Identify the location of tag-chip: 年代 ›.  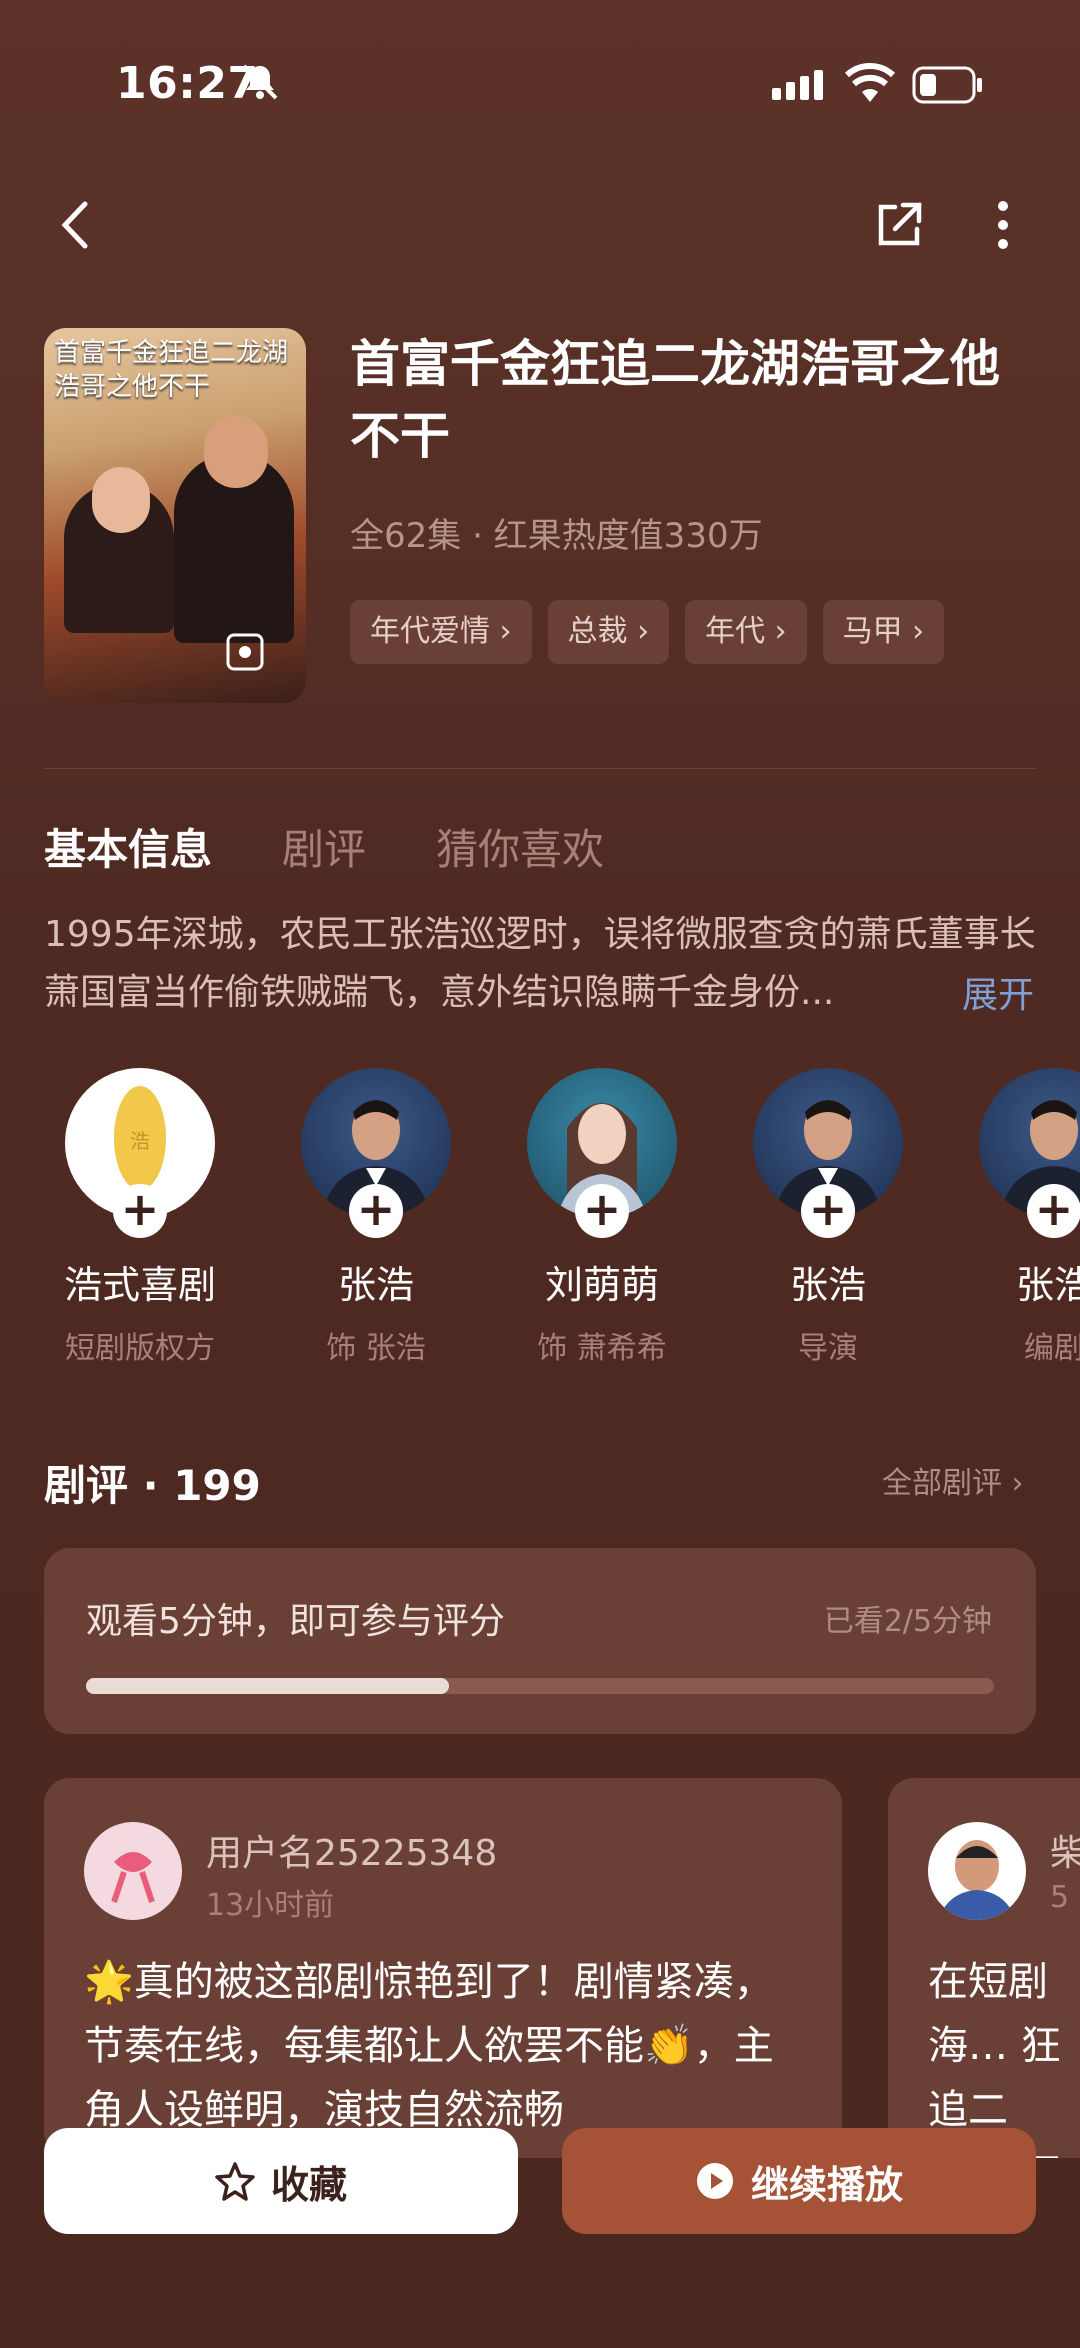
(746, 632).